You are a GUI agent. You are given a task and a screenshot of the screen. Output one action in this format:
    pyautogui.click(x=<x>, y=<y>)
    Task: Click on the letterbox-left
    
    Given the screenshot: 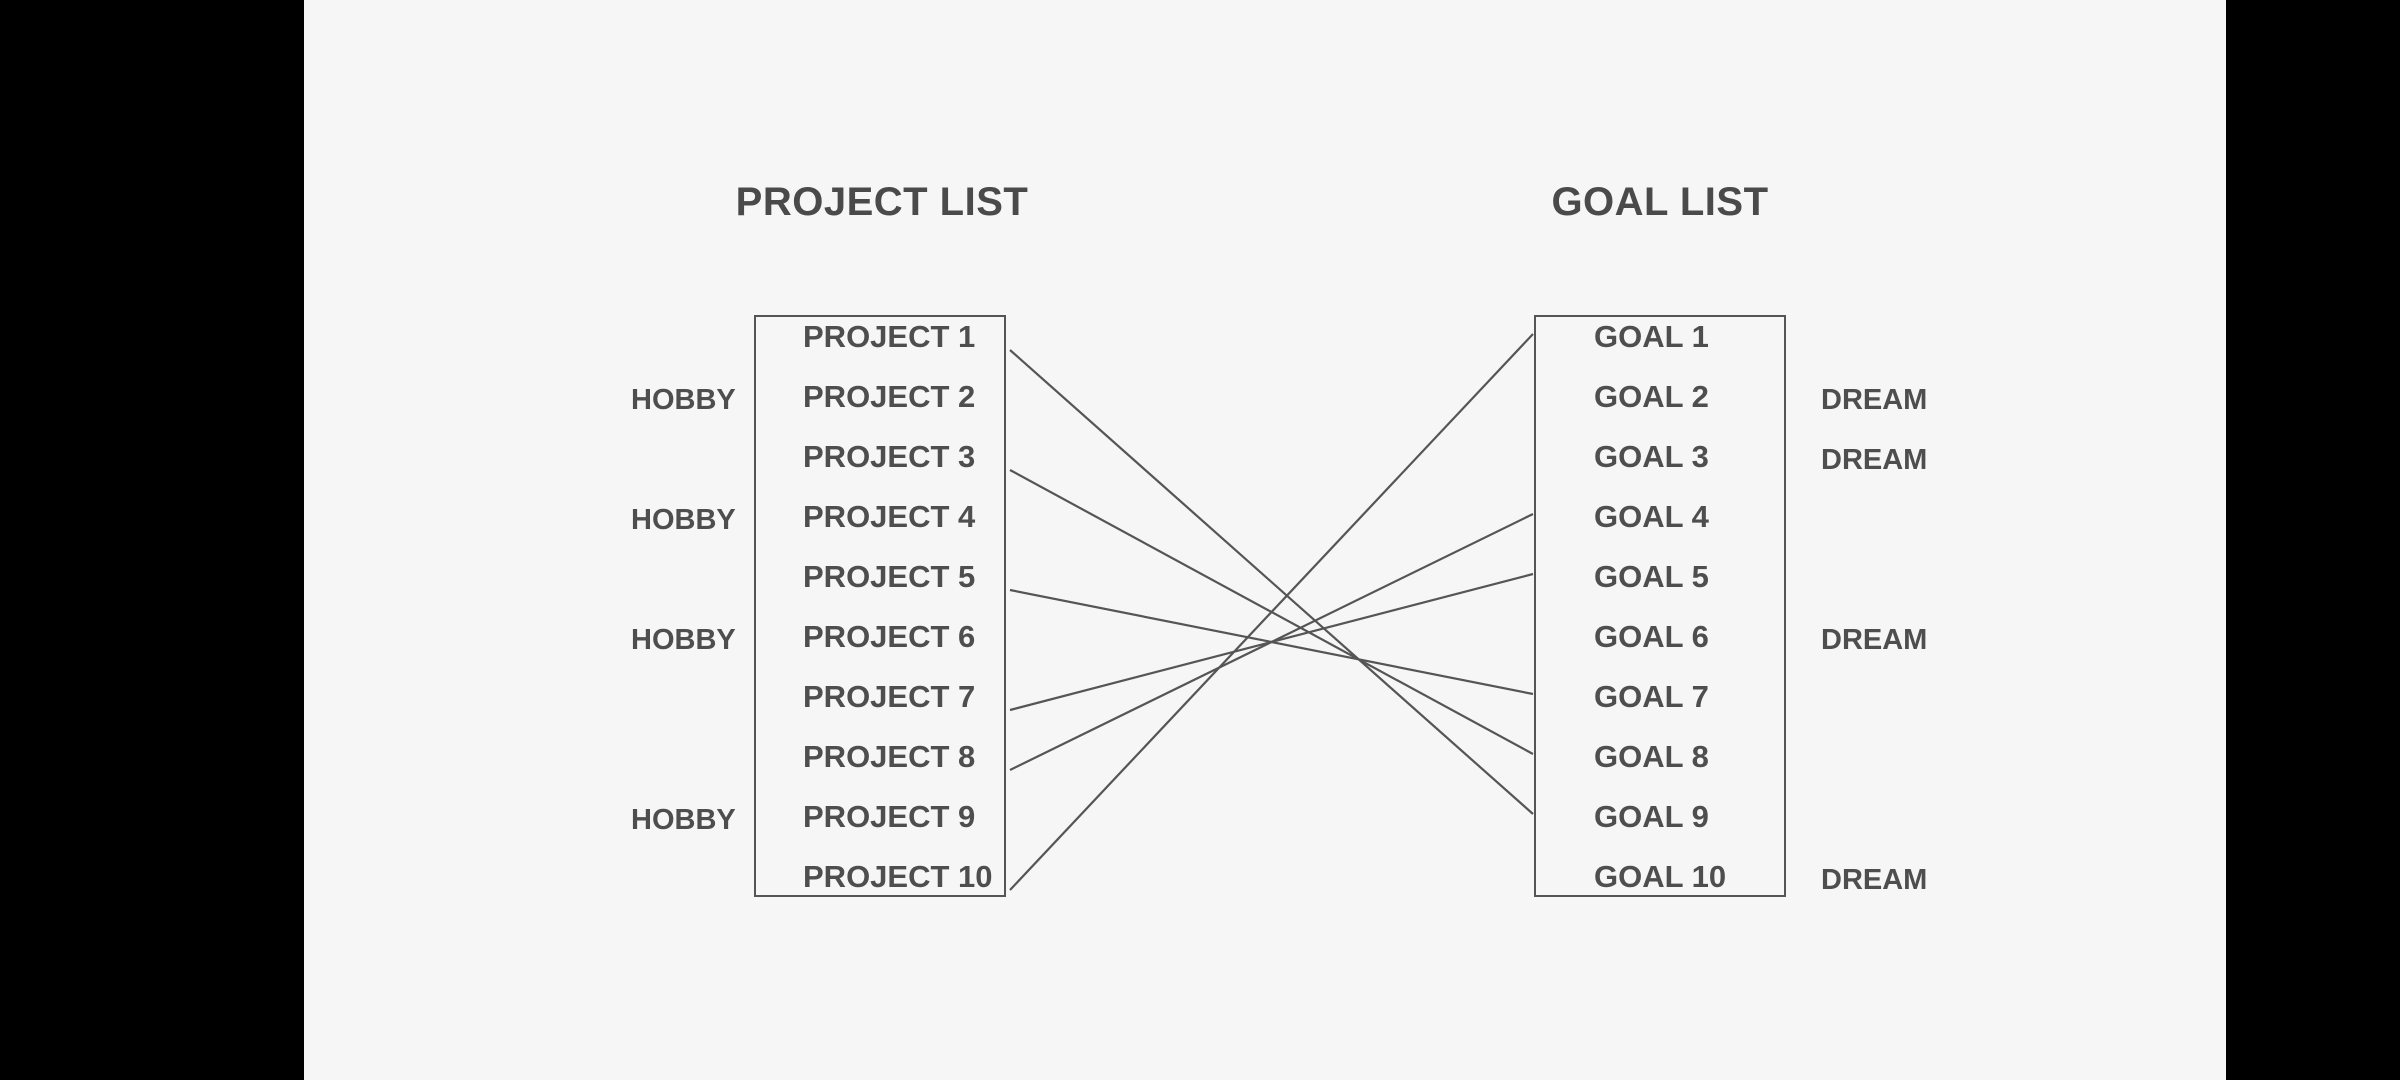 What is the action you would take?
    pyautogui.click(x=152, y=540)
    